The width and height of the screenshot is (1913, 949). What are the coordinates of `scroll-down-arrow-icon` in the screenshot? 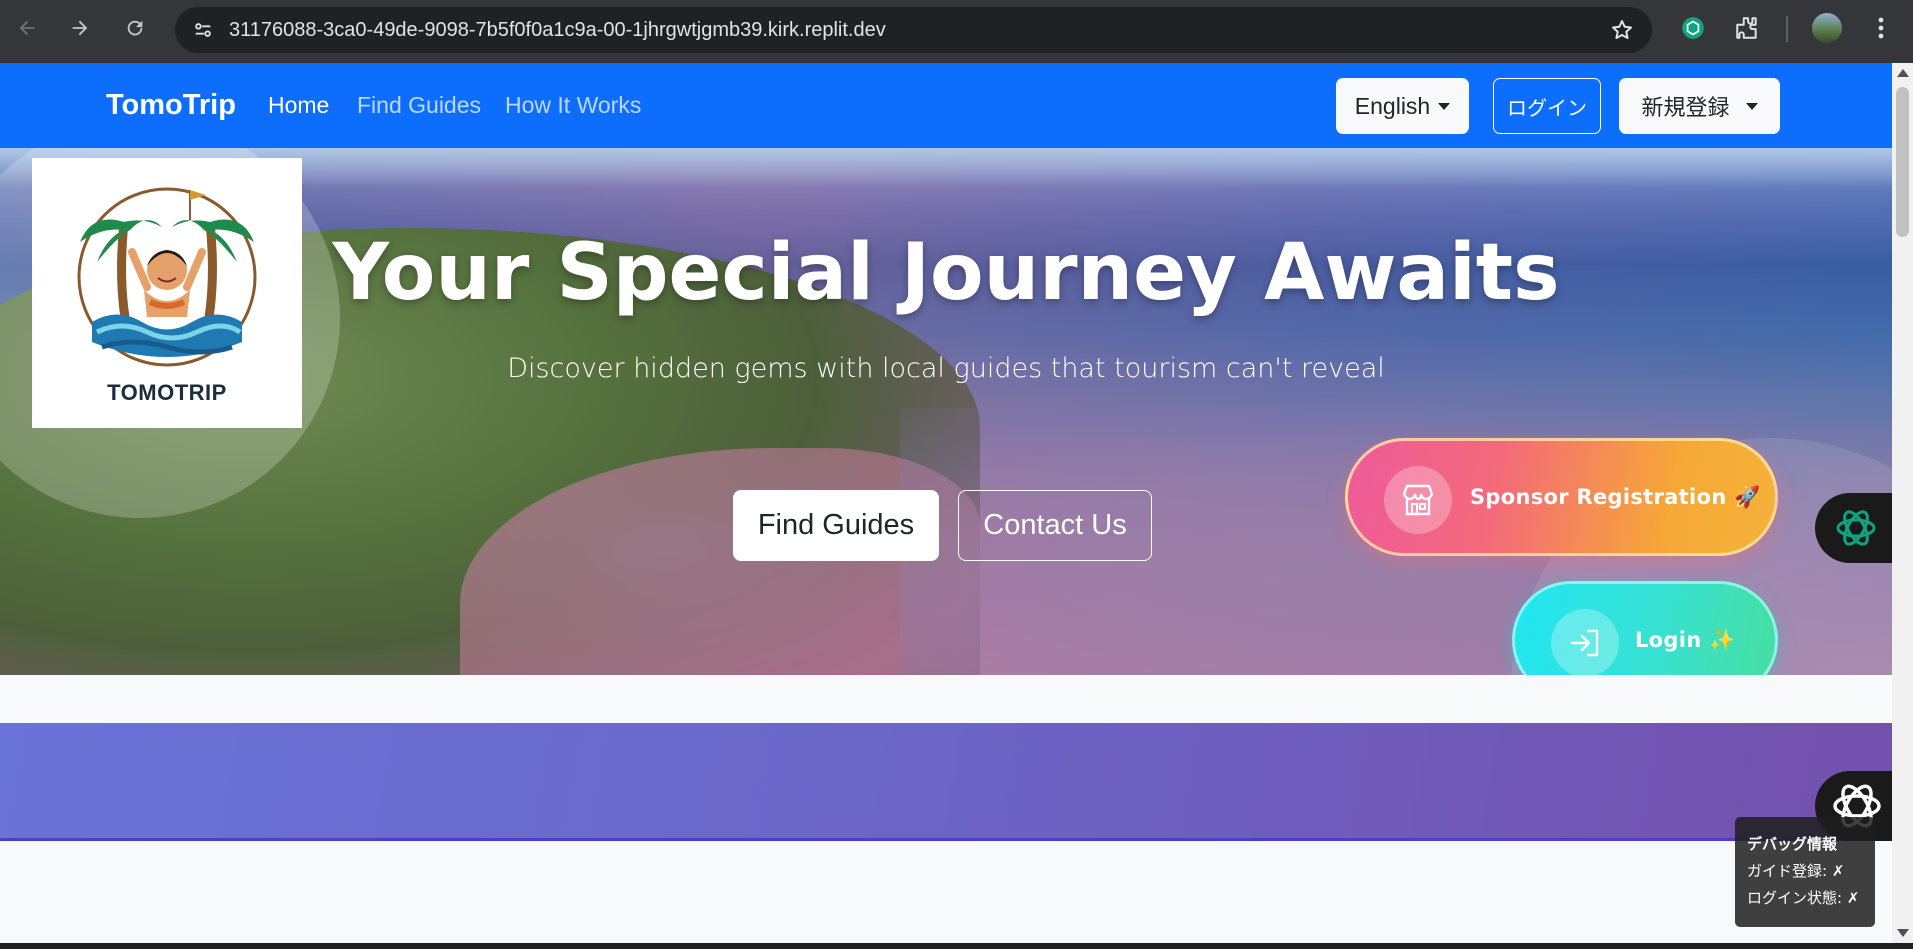 It's located at (1903, 933).